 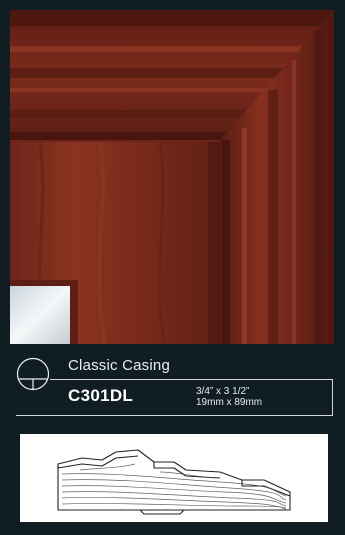 I want to click on product-dimensions: 3/4” x 3 1/2” 19mm x 89mm, so click(x=229, y=397).